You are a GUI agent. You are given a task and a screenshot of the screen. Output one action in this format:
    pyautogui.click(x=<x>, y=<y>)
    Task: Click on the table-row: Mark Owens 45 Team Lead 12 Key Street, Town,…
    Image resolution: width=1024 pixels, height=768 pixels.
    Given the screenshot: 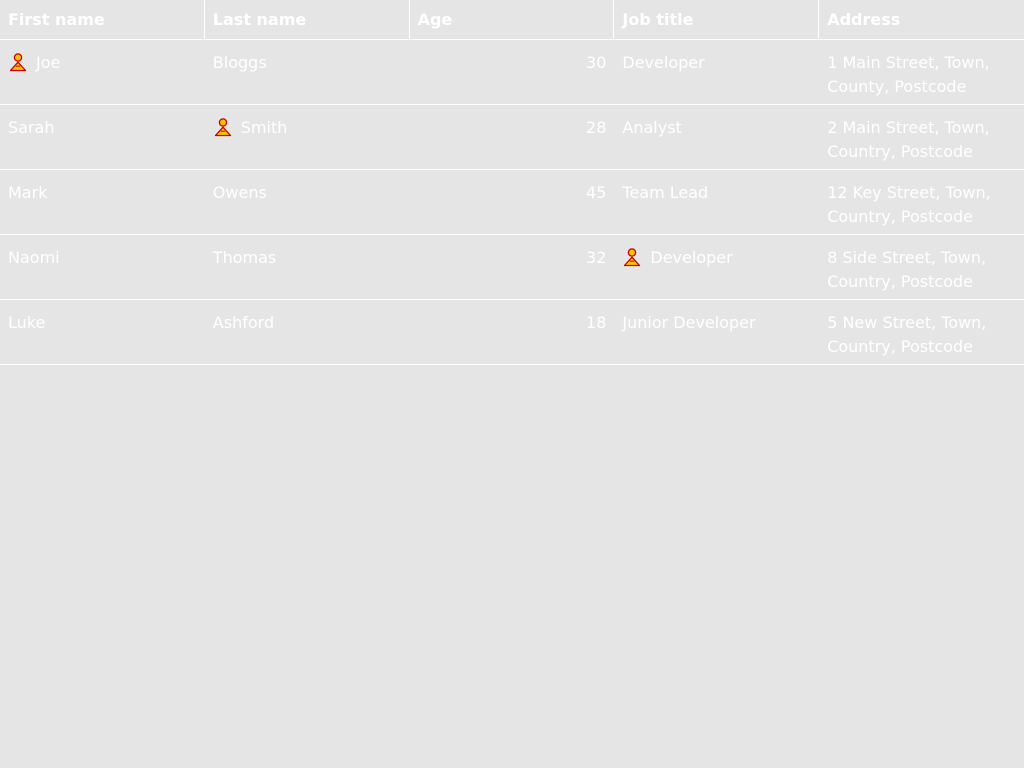 What is the action you would take?
    pyautogui.click(x=512, y=202)
    